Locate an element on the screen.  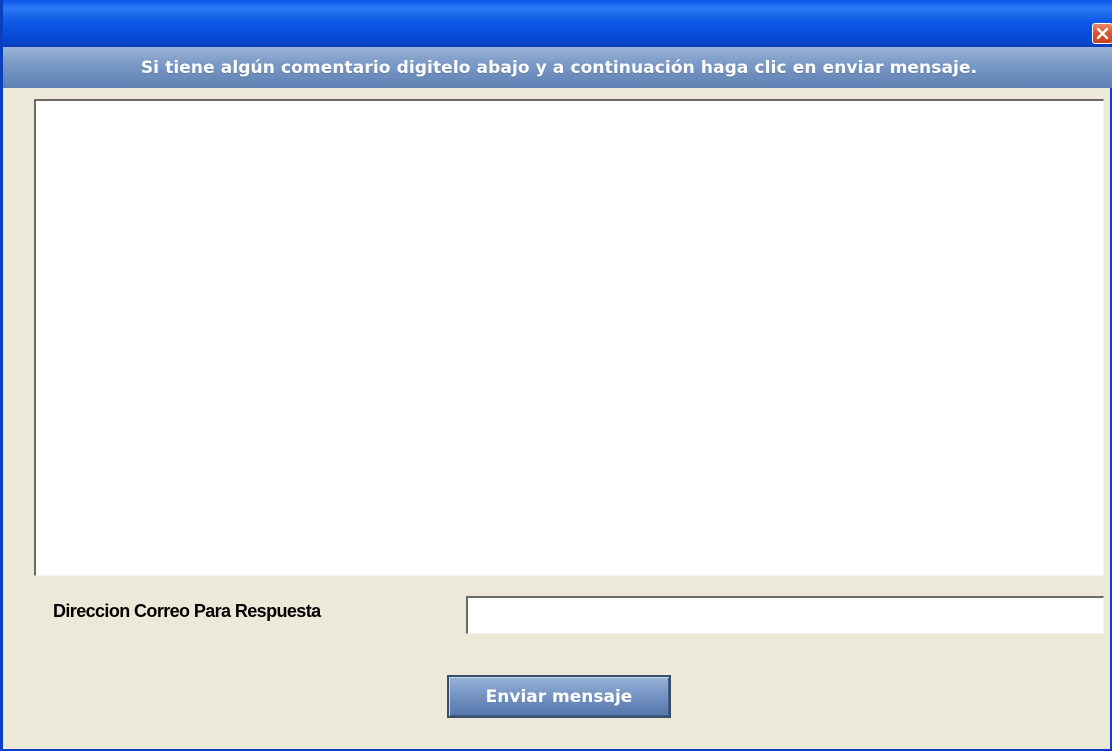
close-icon is located at coordinates (1102, 33).